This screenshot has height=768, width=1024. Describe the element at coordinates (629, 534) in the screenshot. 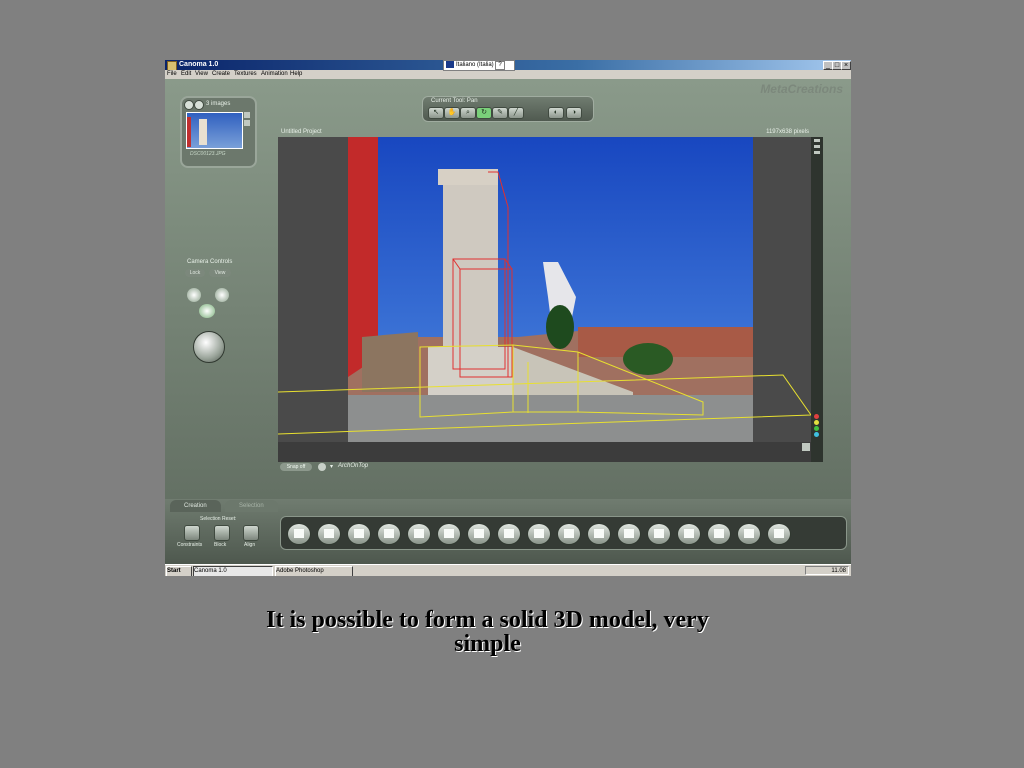

I see `half-cylinder-primitive-icon` at that location.